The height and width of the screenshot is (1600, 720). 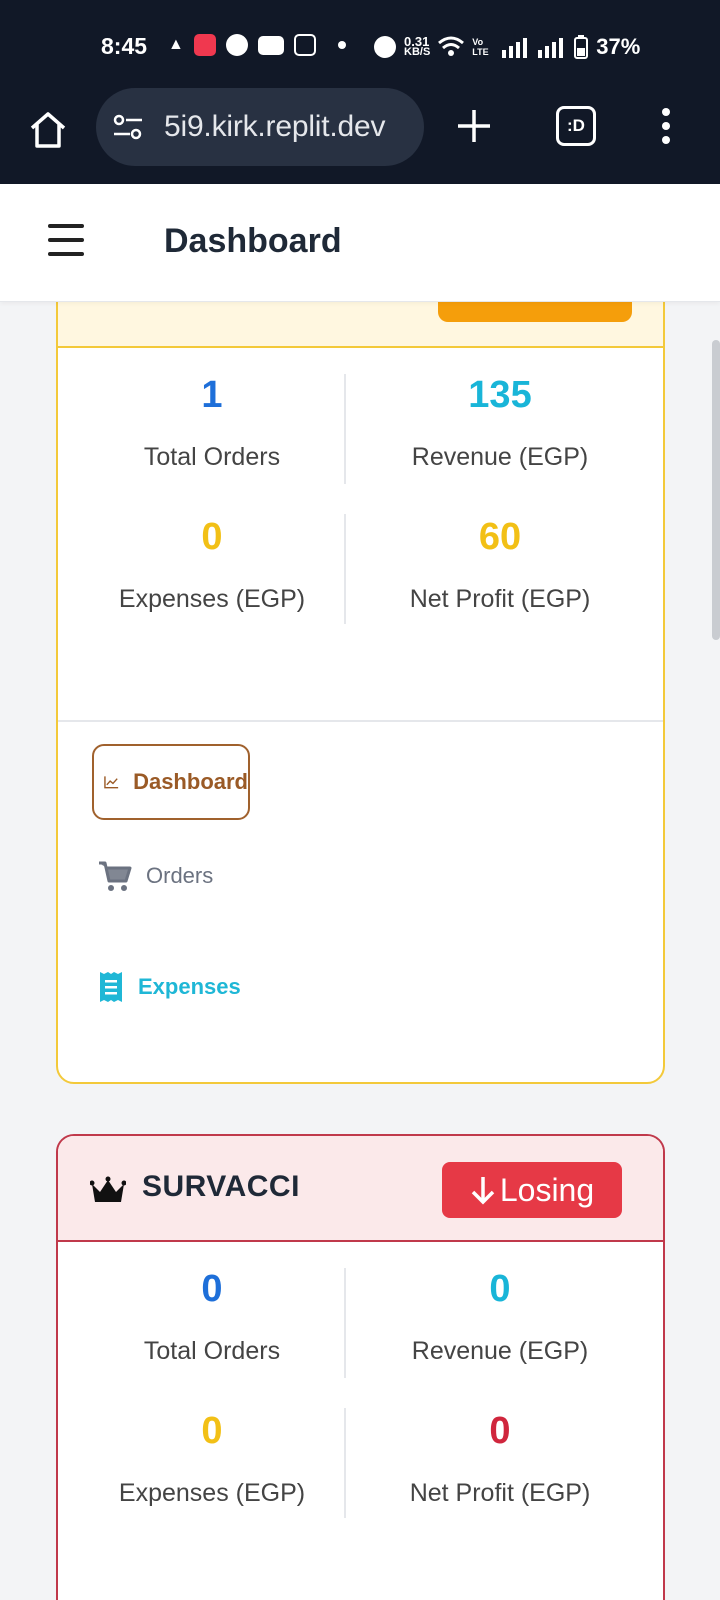 I want to click on instagram-icon, so click(x=304, y=45).